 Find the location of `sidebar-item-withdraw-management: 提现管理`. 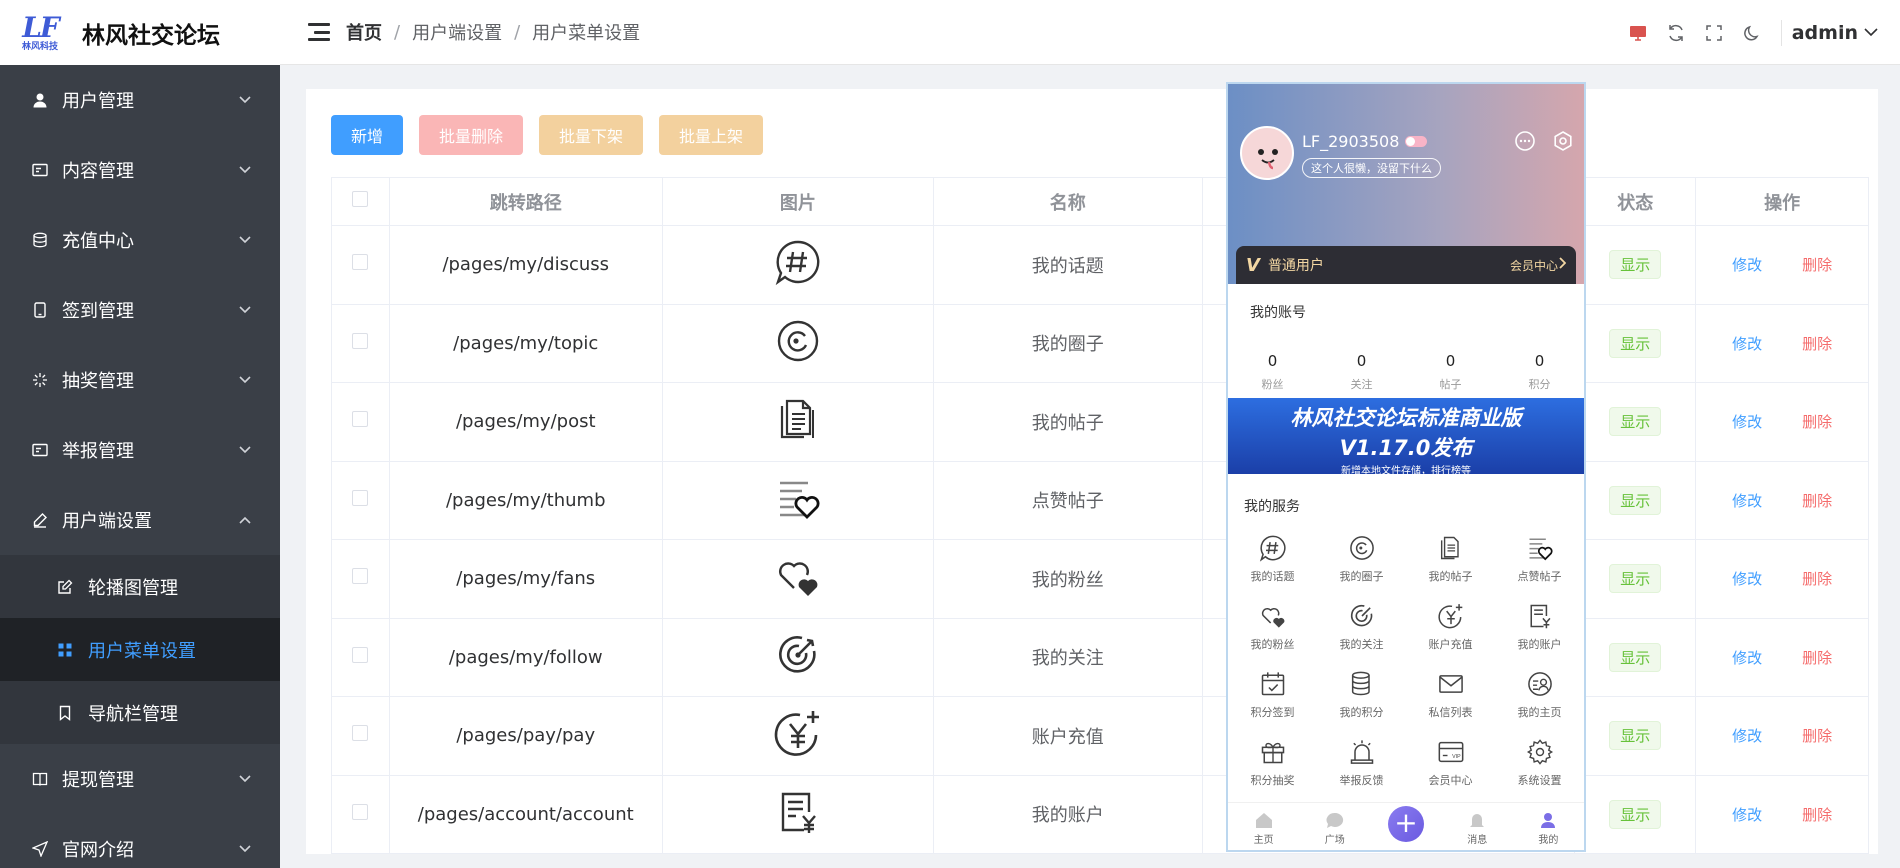

sidebar-item-withdraw-management: 提现管理 is located at coordinates (140, 779).